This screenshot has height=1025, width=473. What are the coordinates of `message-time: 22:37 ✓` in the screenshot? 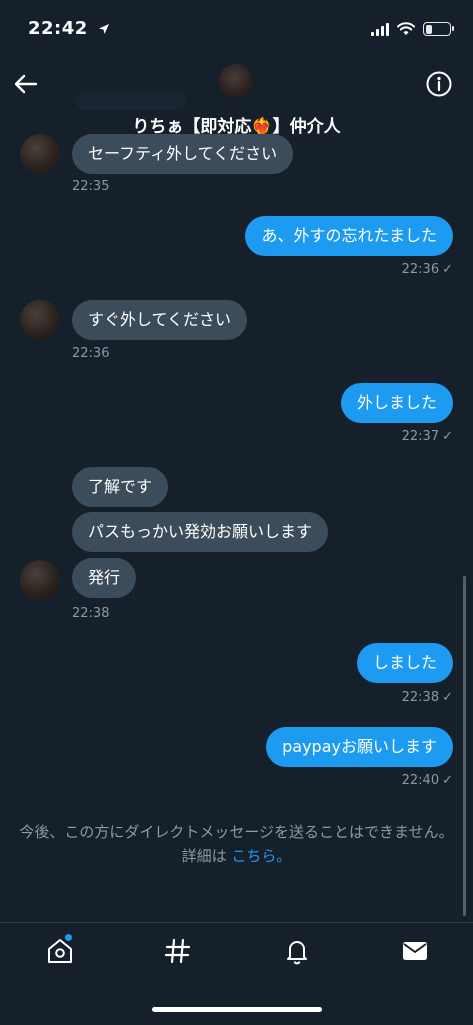 It's located at (427, 436).